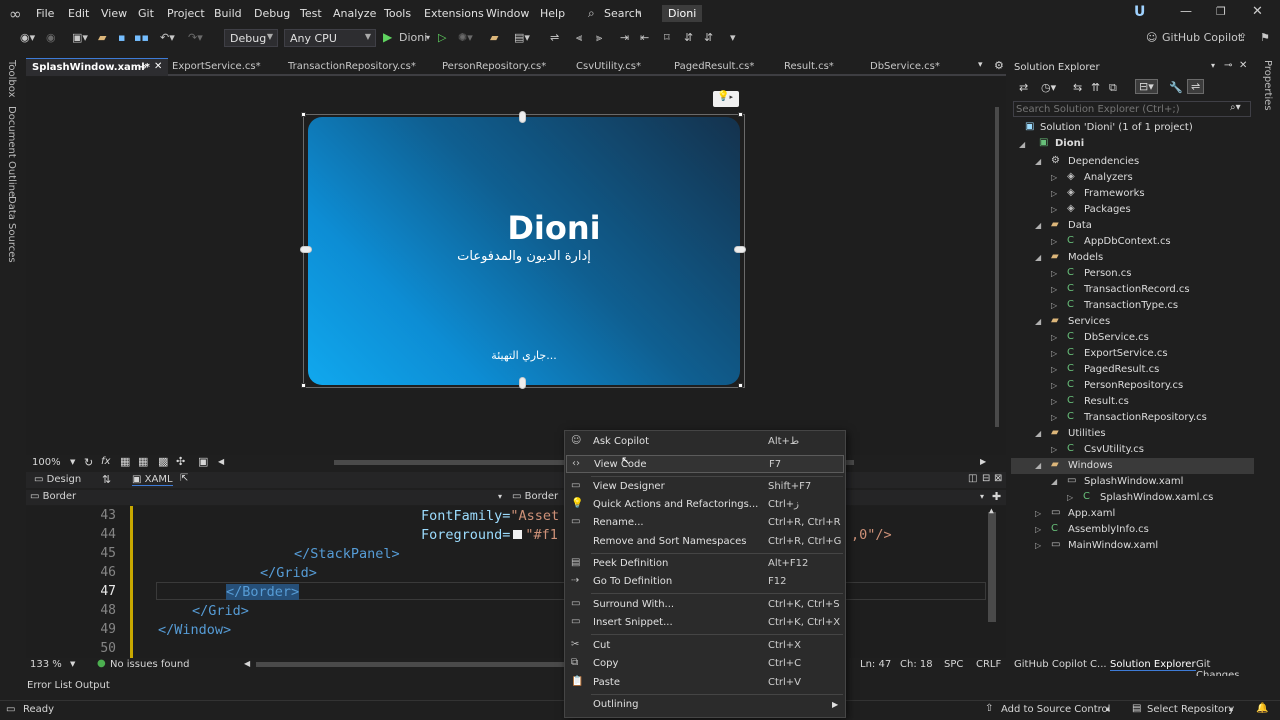 The width and height of the screenshot is (1280, 720). I want to click on layout-icon: ▤▾, so click(522, 39).